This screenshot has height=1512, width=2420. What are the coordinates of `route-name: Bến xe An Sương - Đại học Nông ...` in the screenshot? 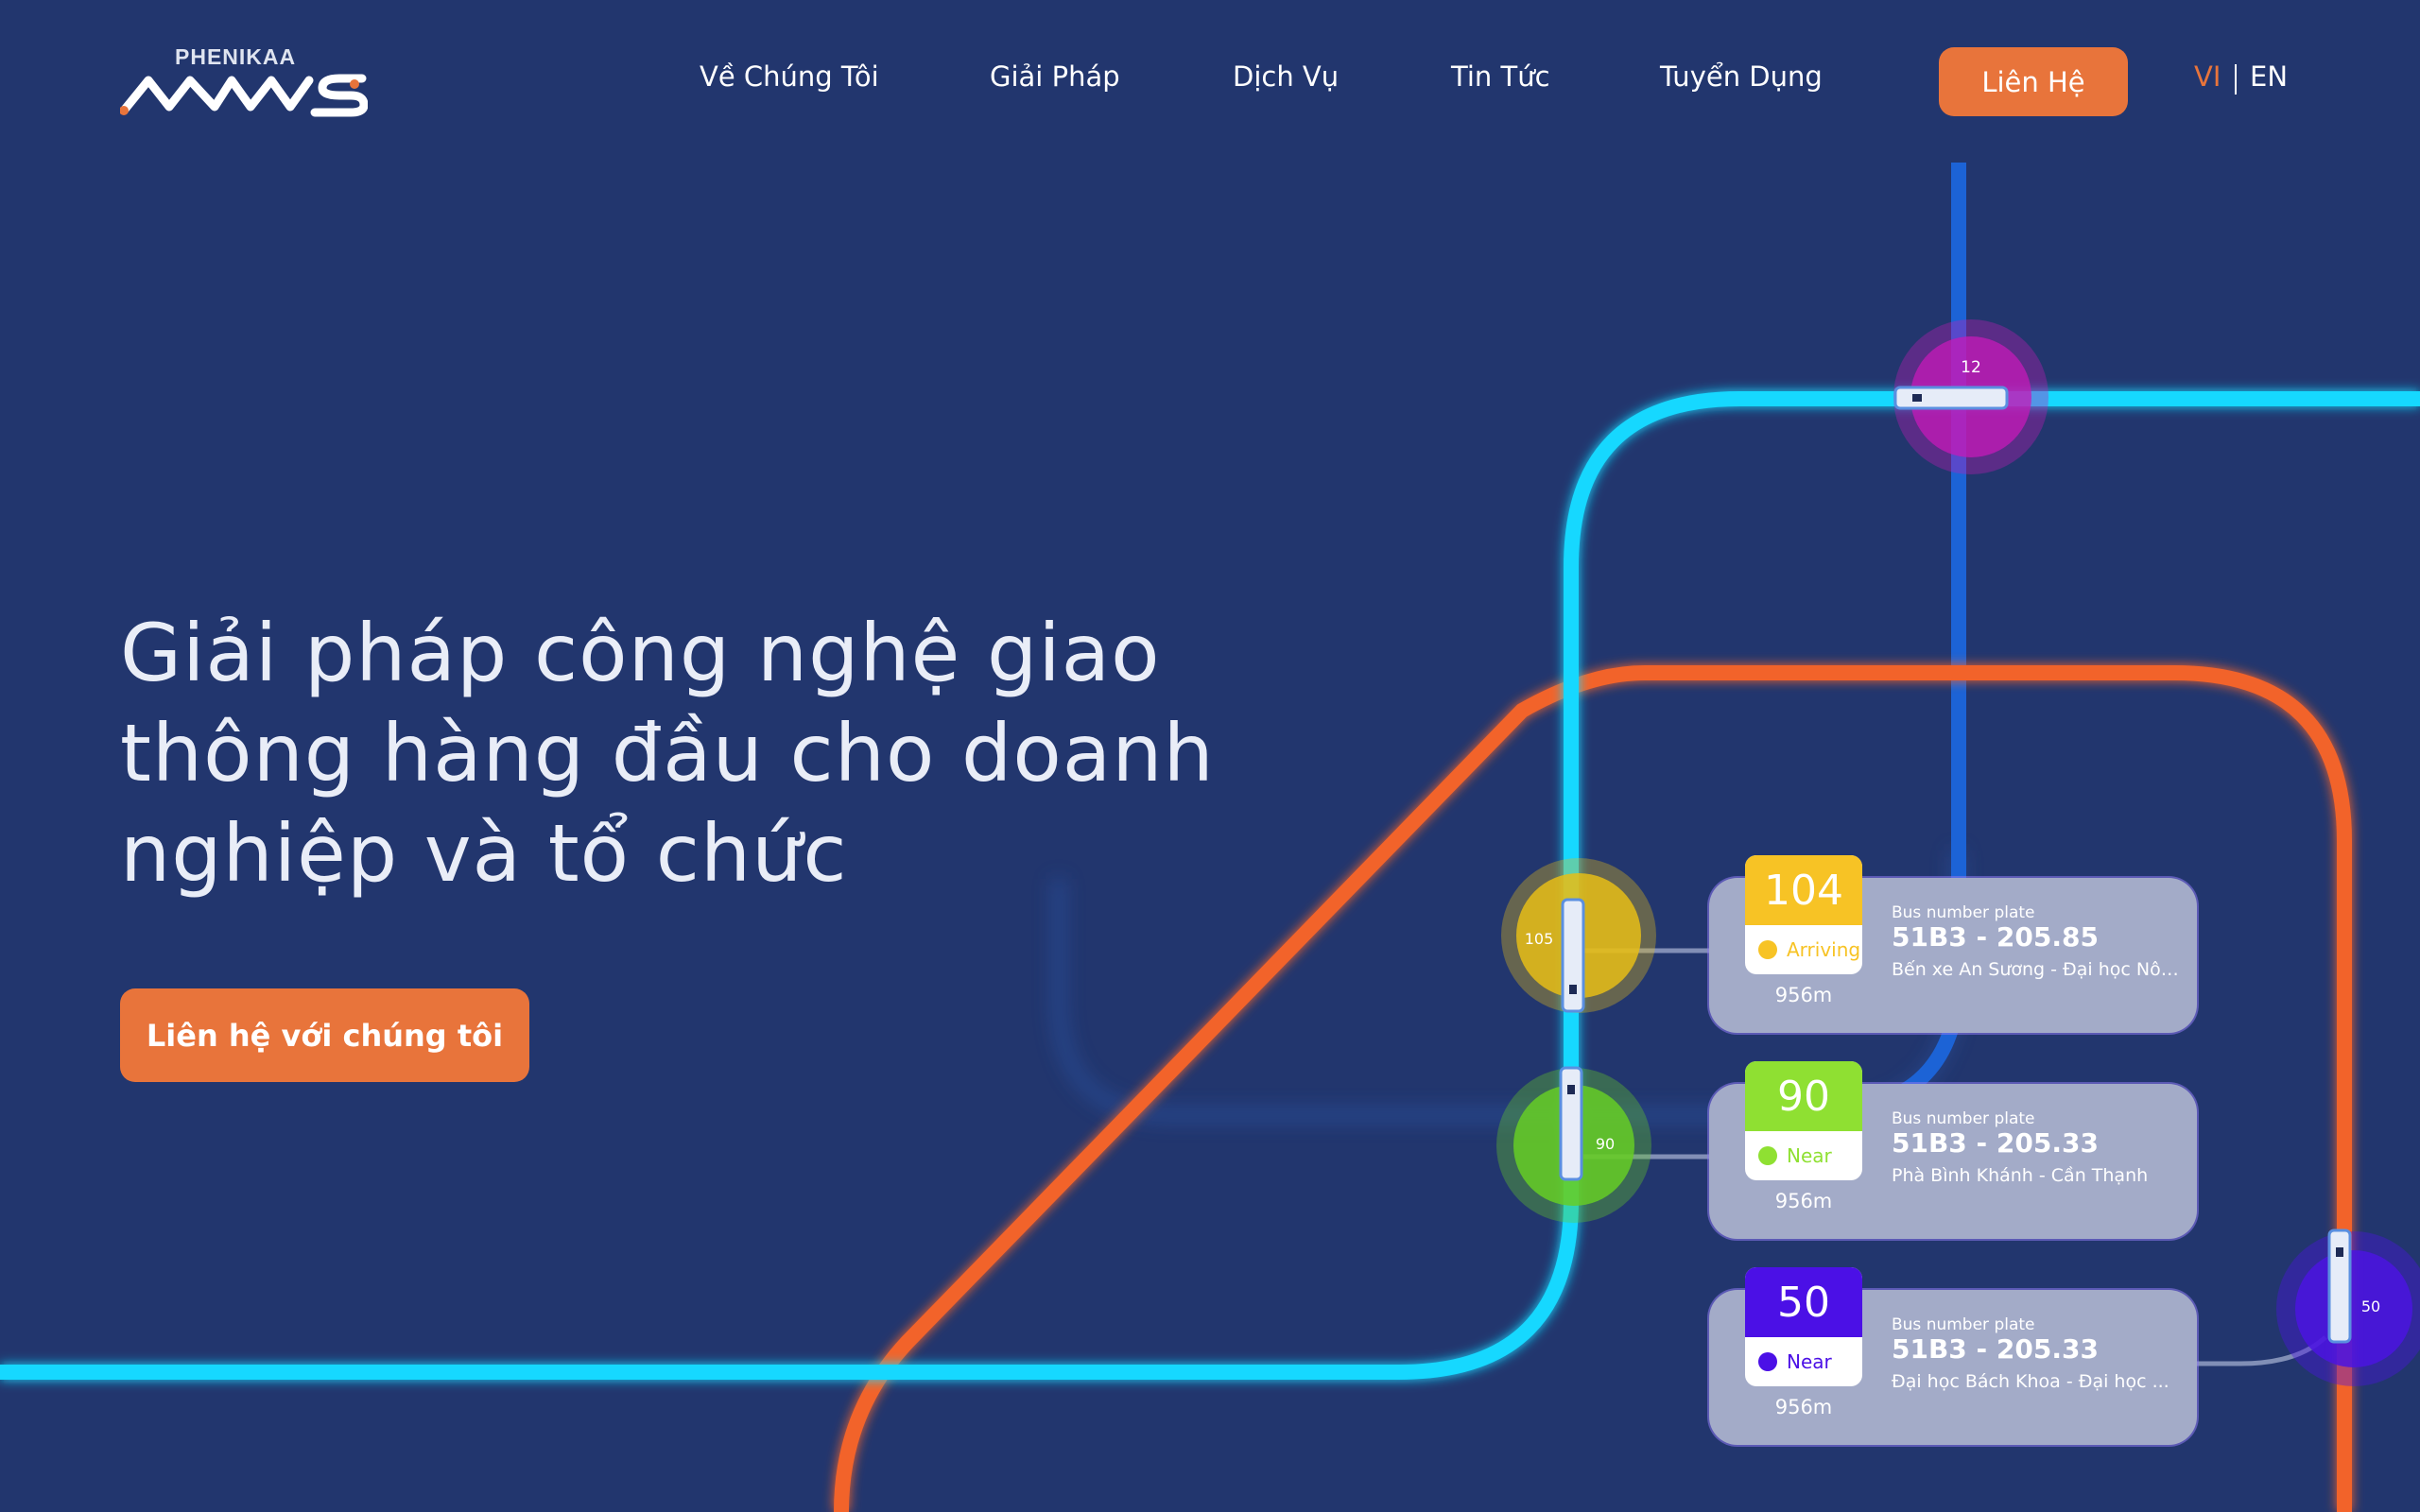 It's located at (2038, 969).